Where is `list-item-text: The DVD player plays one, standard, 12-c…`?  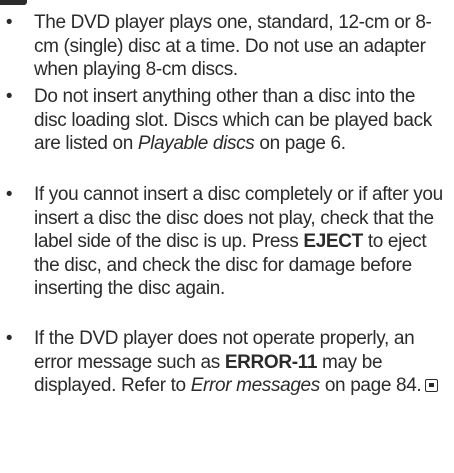
list-item-text: The DVD player plays one, standard, 12-c… is located at coordinates (233, 46).